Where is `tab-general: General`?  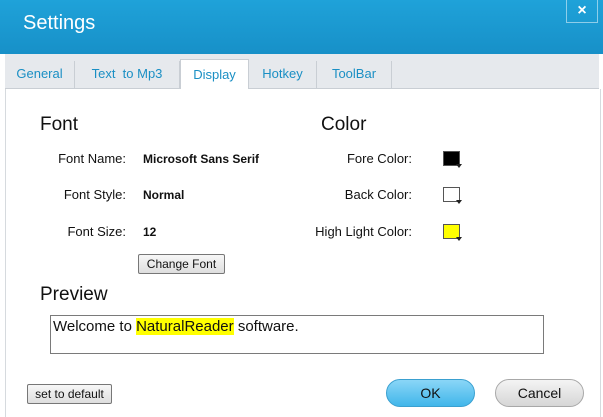
tab-general: General is located at coordinates (40, 74).